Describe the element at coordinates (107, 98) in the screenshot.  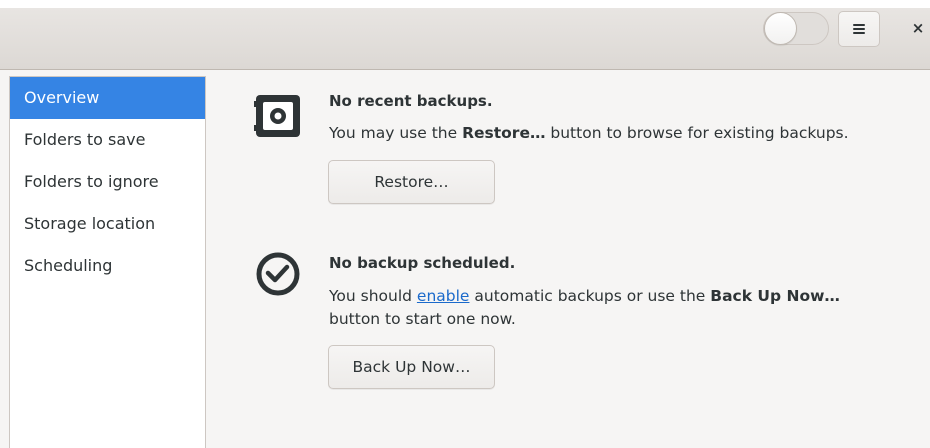
I see `sidebar-item-overview: Overview` at that location.